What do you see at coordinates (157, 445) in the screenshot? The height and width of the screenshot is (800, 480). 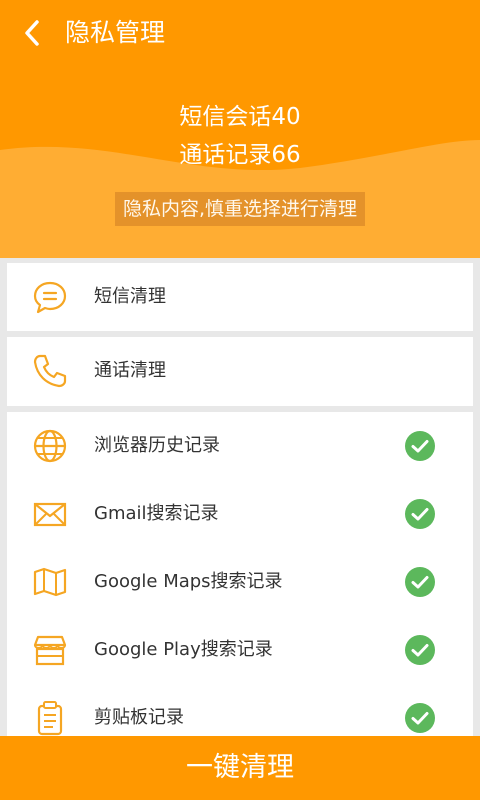 I see `browser-history-label: 浏览器历史记录` at bounding box center [157, 445].